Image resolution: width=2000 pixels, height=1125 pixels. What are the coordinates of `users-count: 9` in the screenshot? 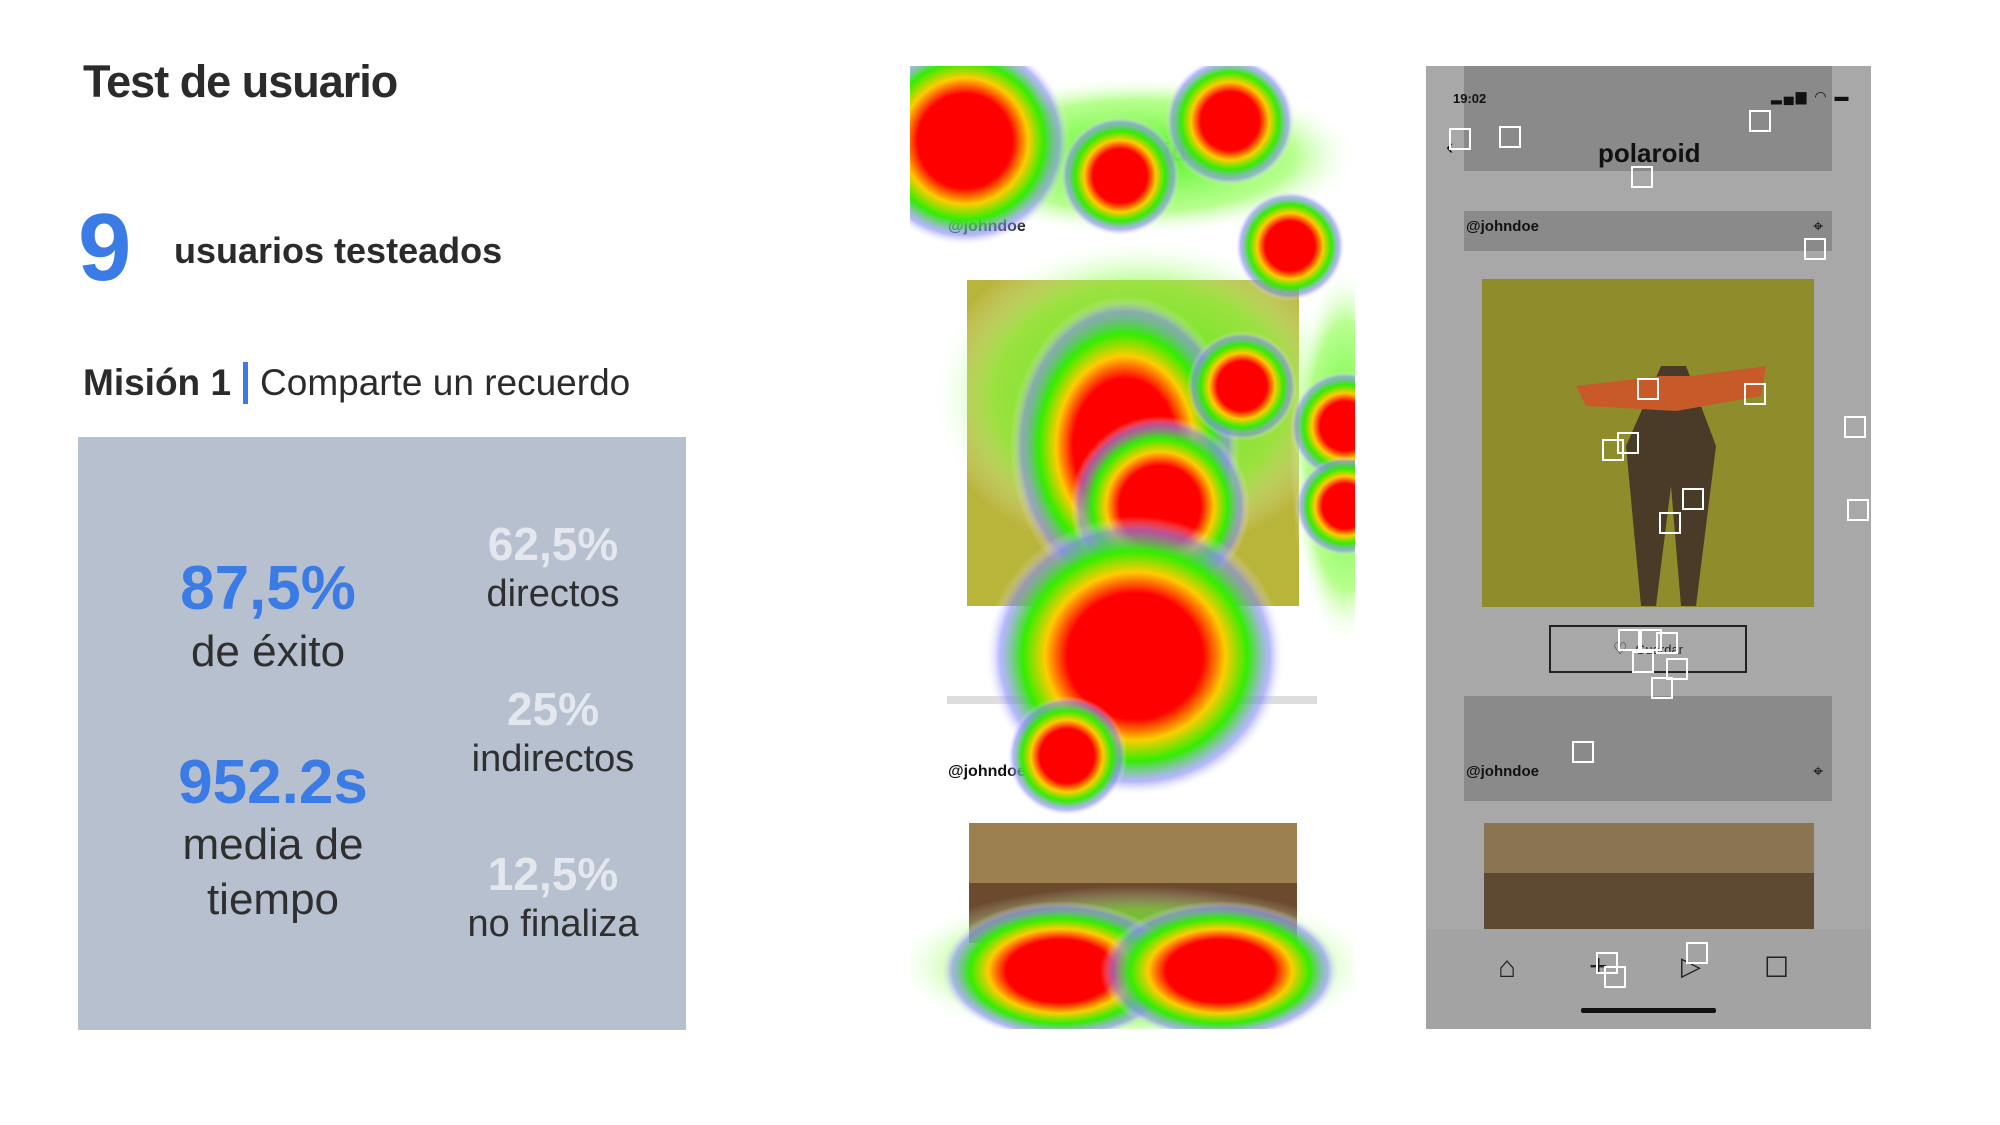 It's located at (105, 247).